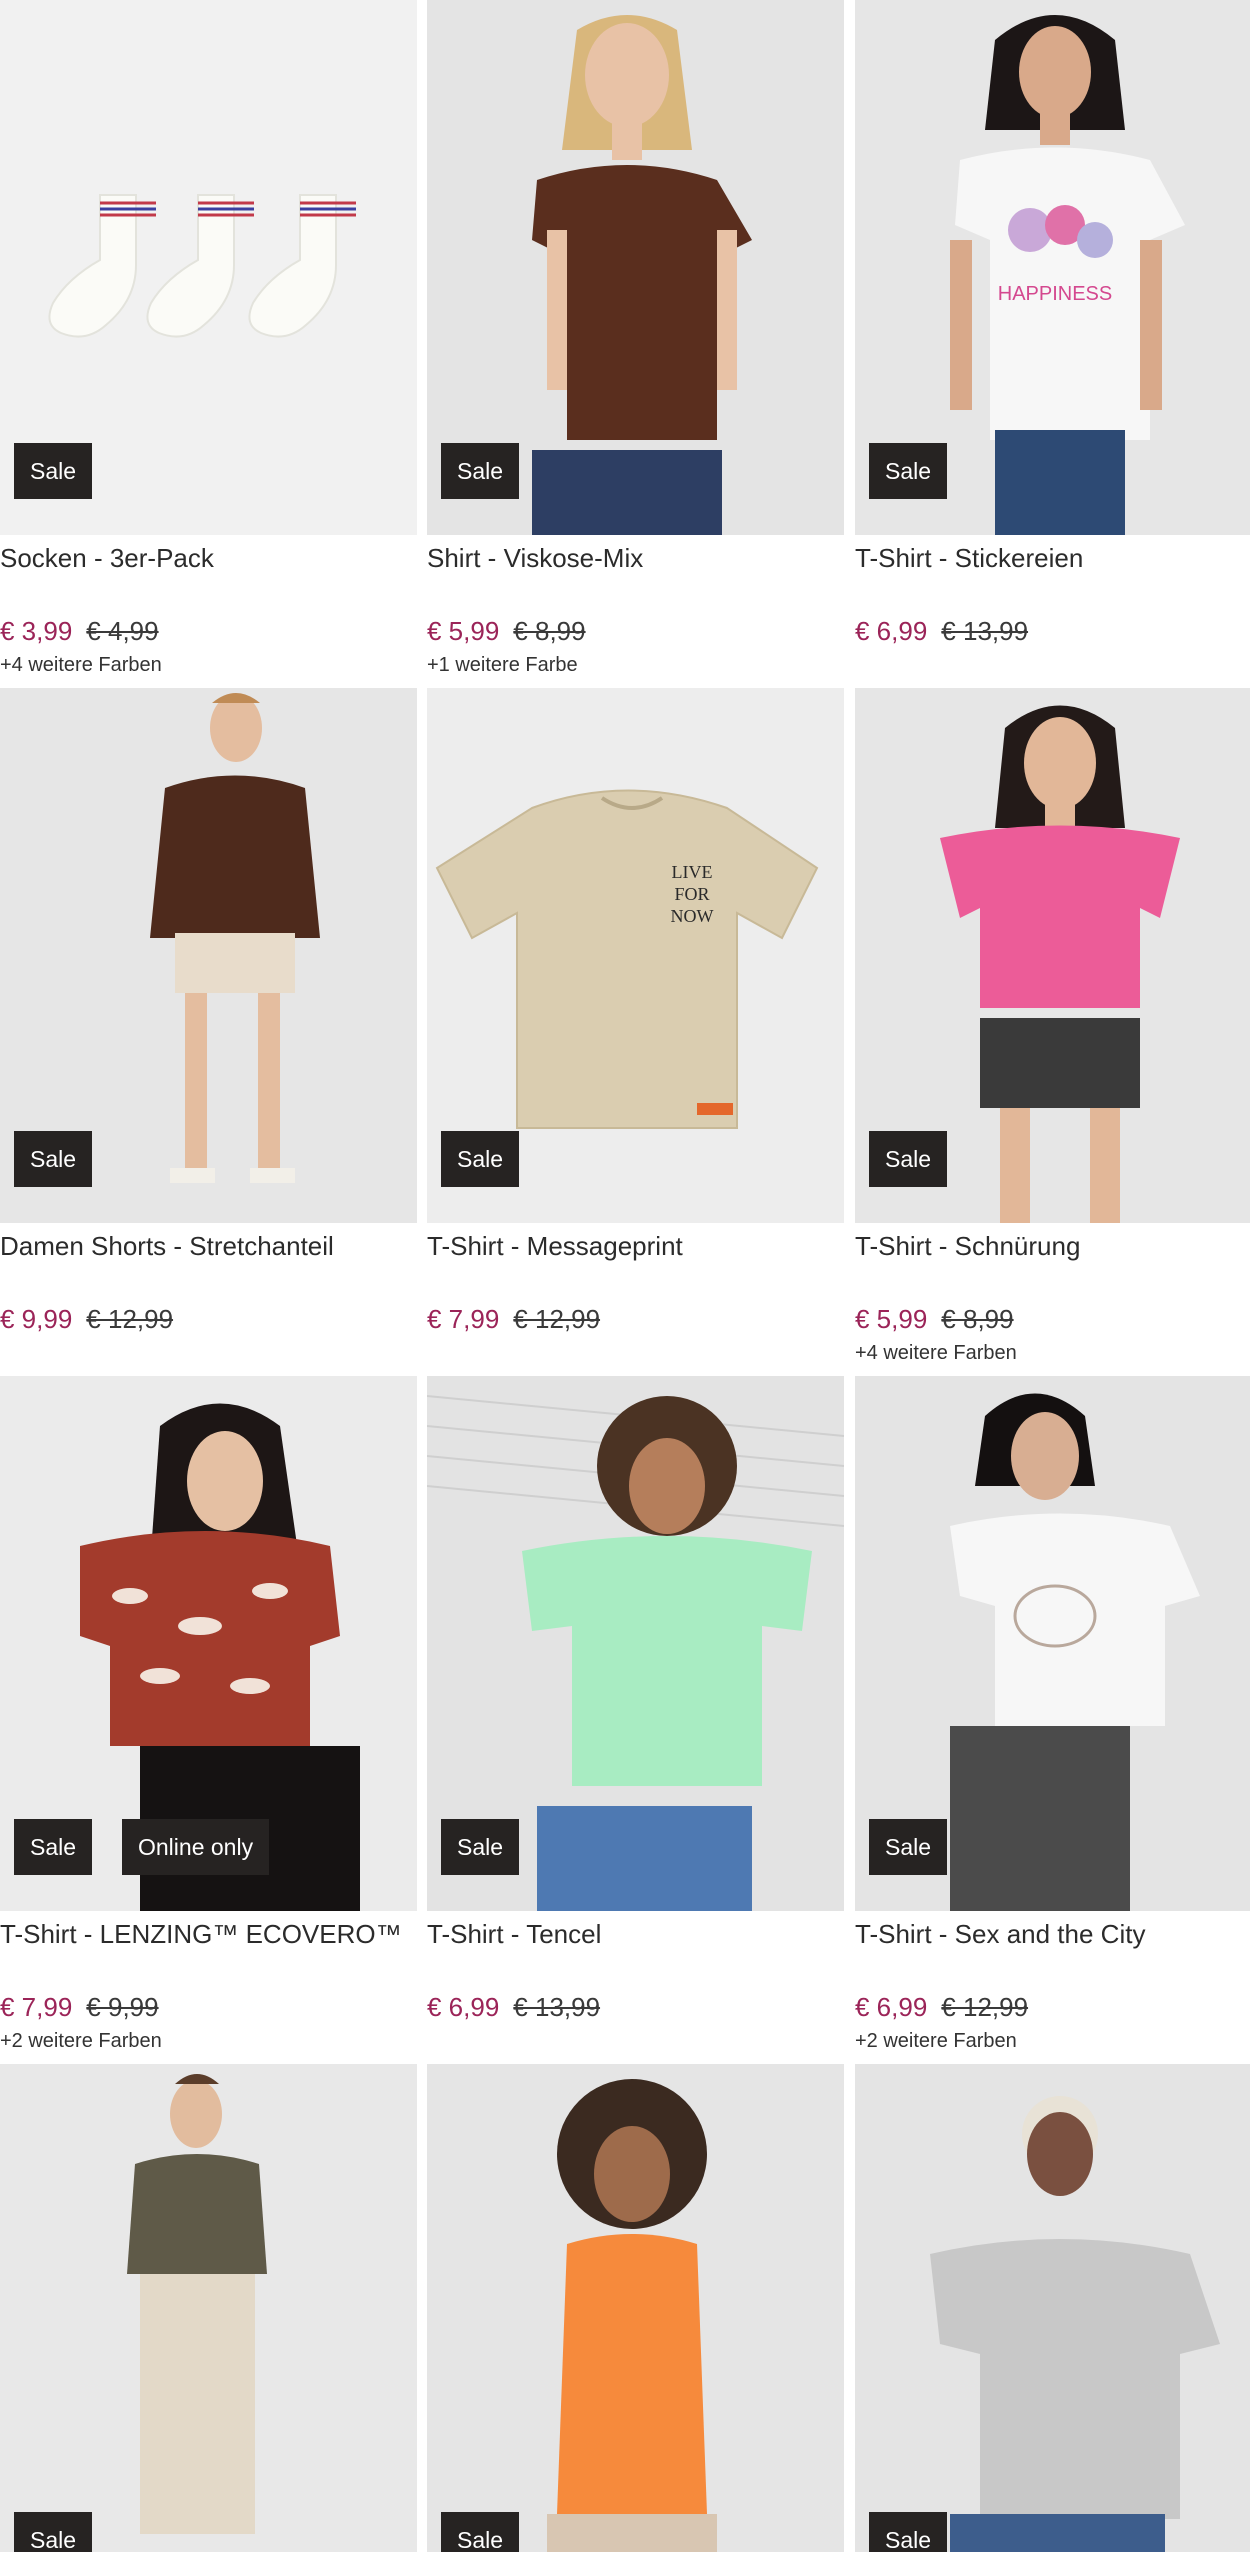  I want to click on product-title: T-Shirt - Messageprint, so click(555, 1246).